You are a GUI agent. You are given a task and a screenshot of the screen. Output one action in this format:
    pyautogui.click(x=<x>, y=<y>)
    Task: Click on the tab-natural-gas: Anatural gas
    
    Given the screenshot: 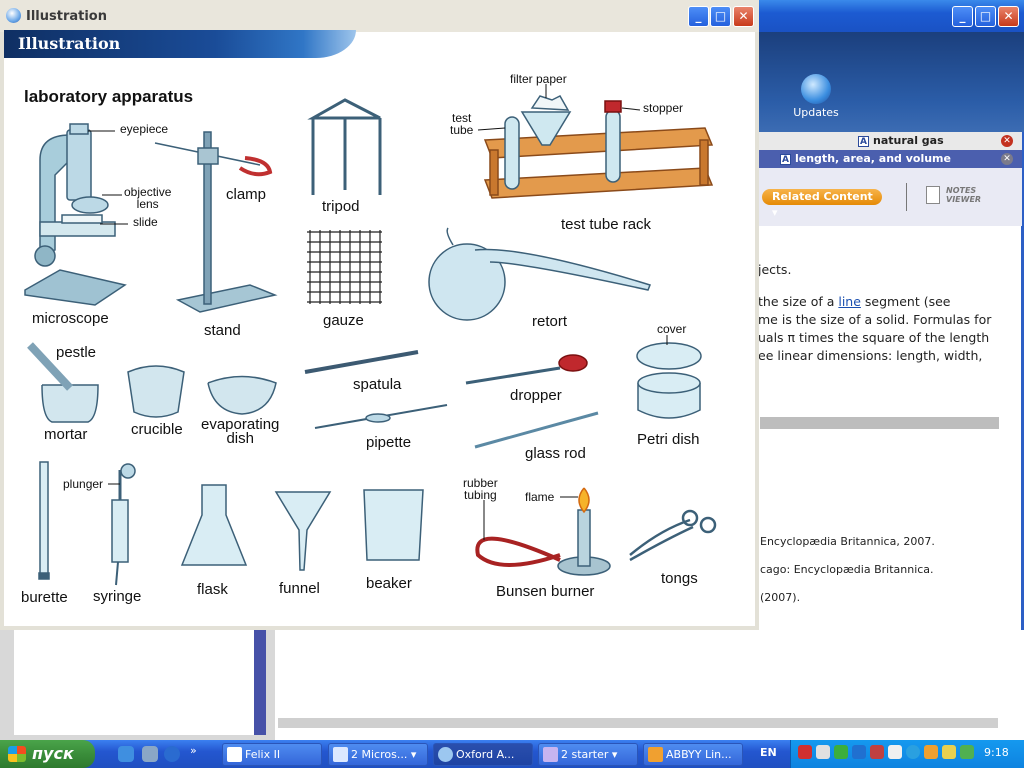 What is the action you would take?
    pyautogui.click(x=890, y=141)
    